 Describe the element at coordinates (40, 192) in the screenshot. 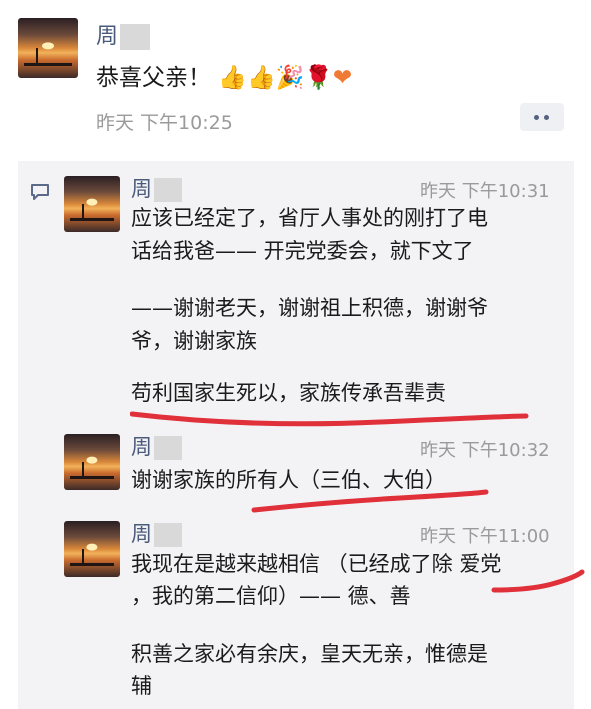

I see `comment-icon` at that location.